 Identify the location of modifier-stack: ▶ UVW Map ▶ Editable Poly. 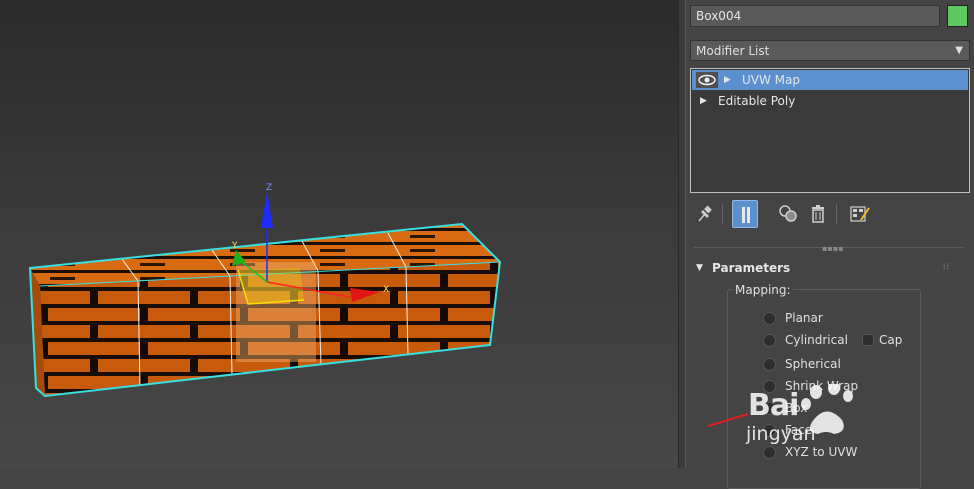
(830, 130).